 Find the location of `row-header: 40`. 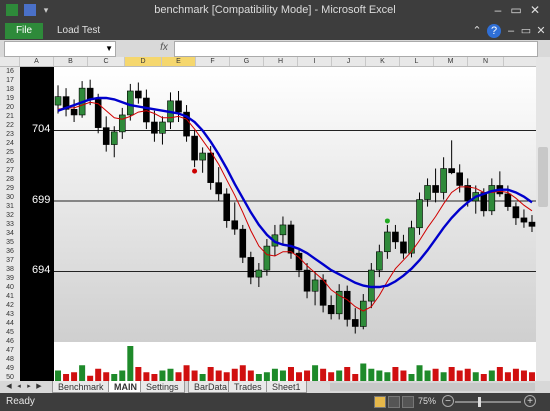

row-header: 40 is located at coordinates (10, 287).